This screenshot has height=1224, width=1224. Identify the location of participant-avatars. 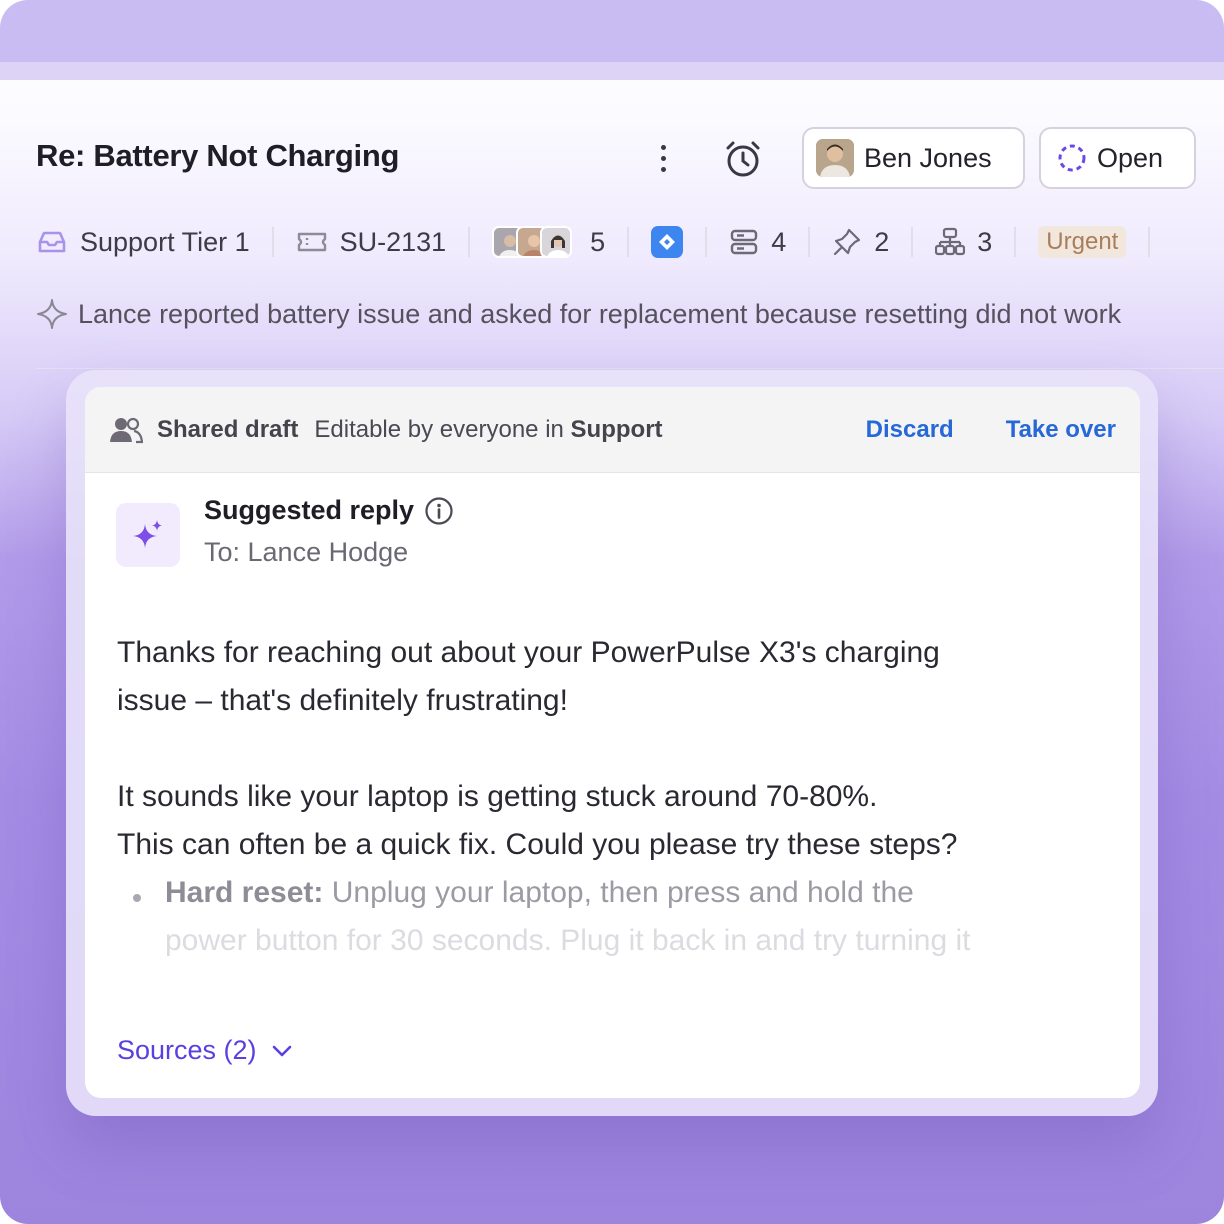
(532, 242).